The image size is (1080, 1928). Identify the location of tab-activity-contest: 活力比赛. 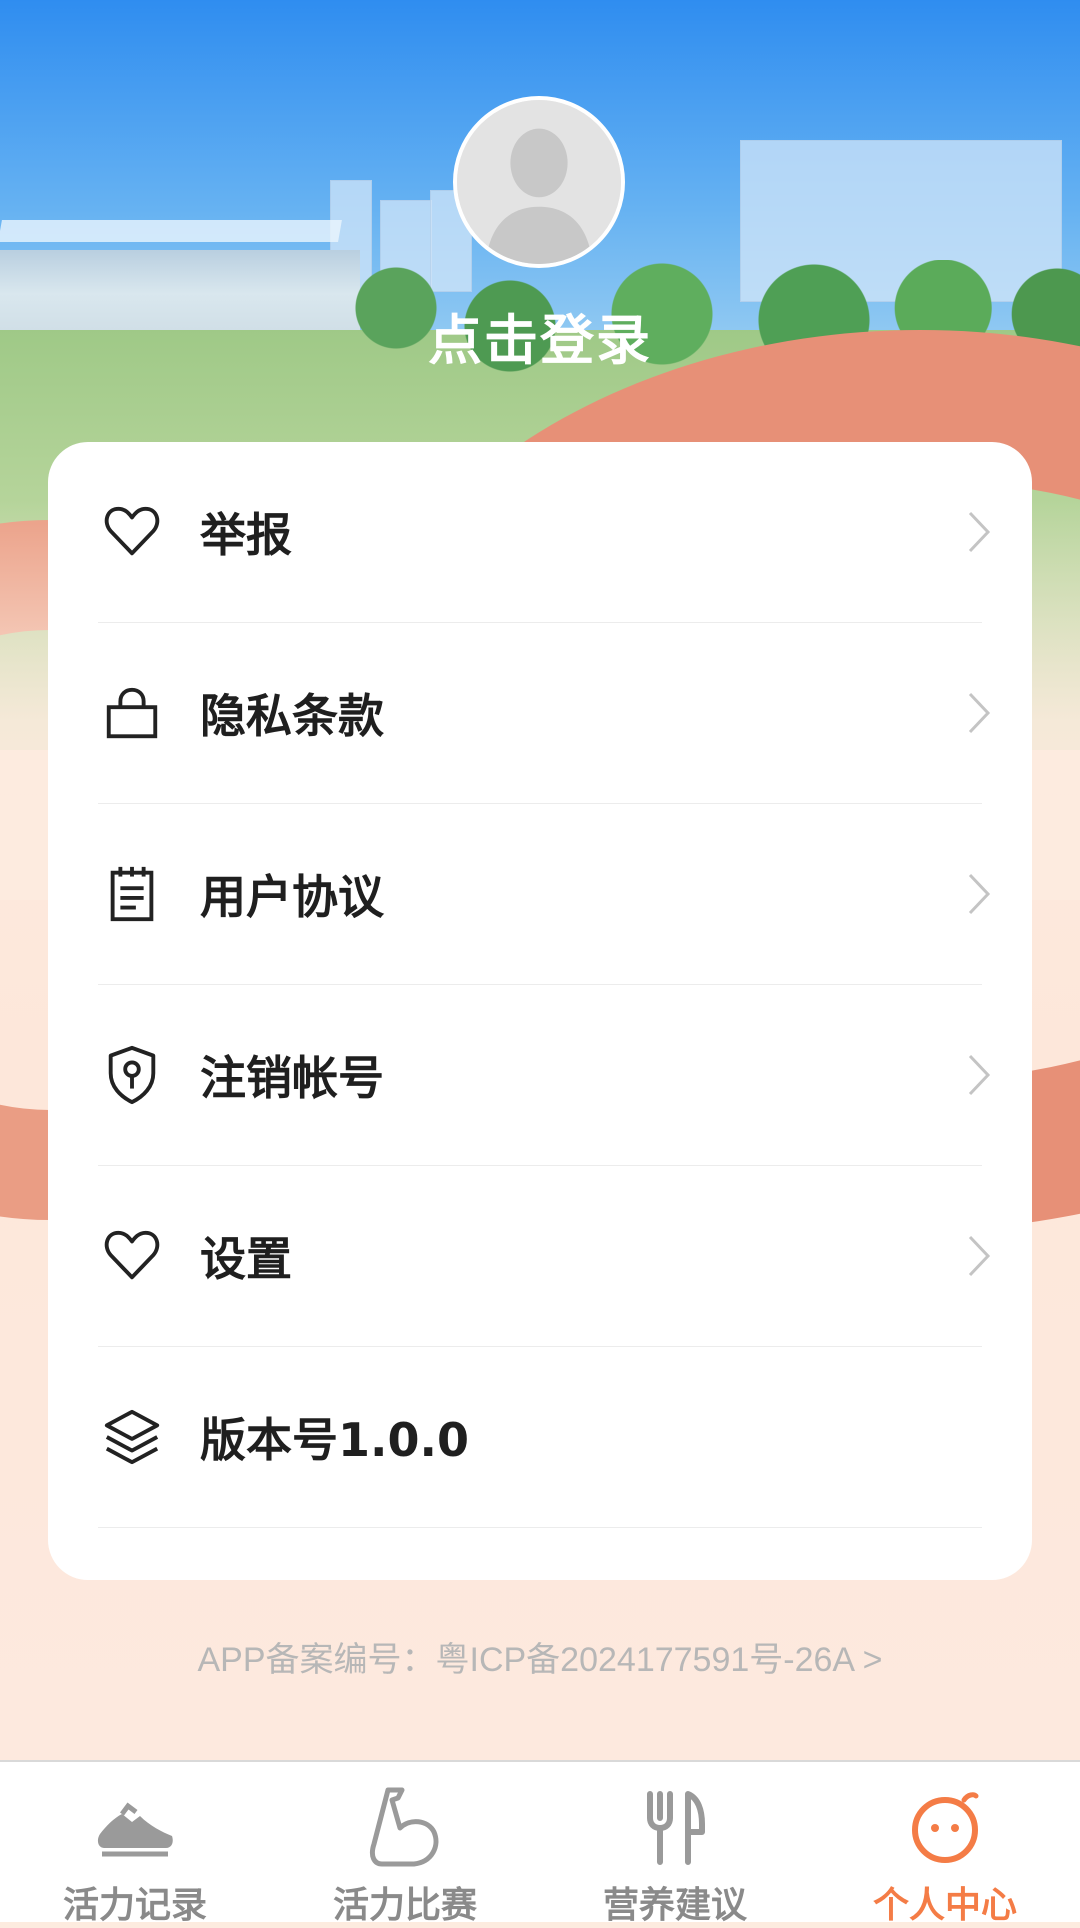
(405, 1844).